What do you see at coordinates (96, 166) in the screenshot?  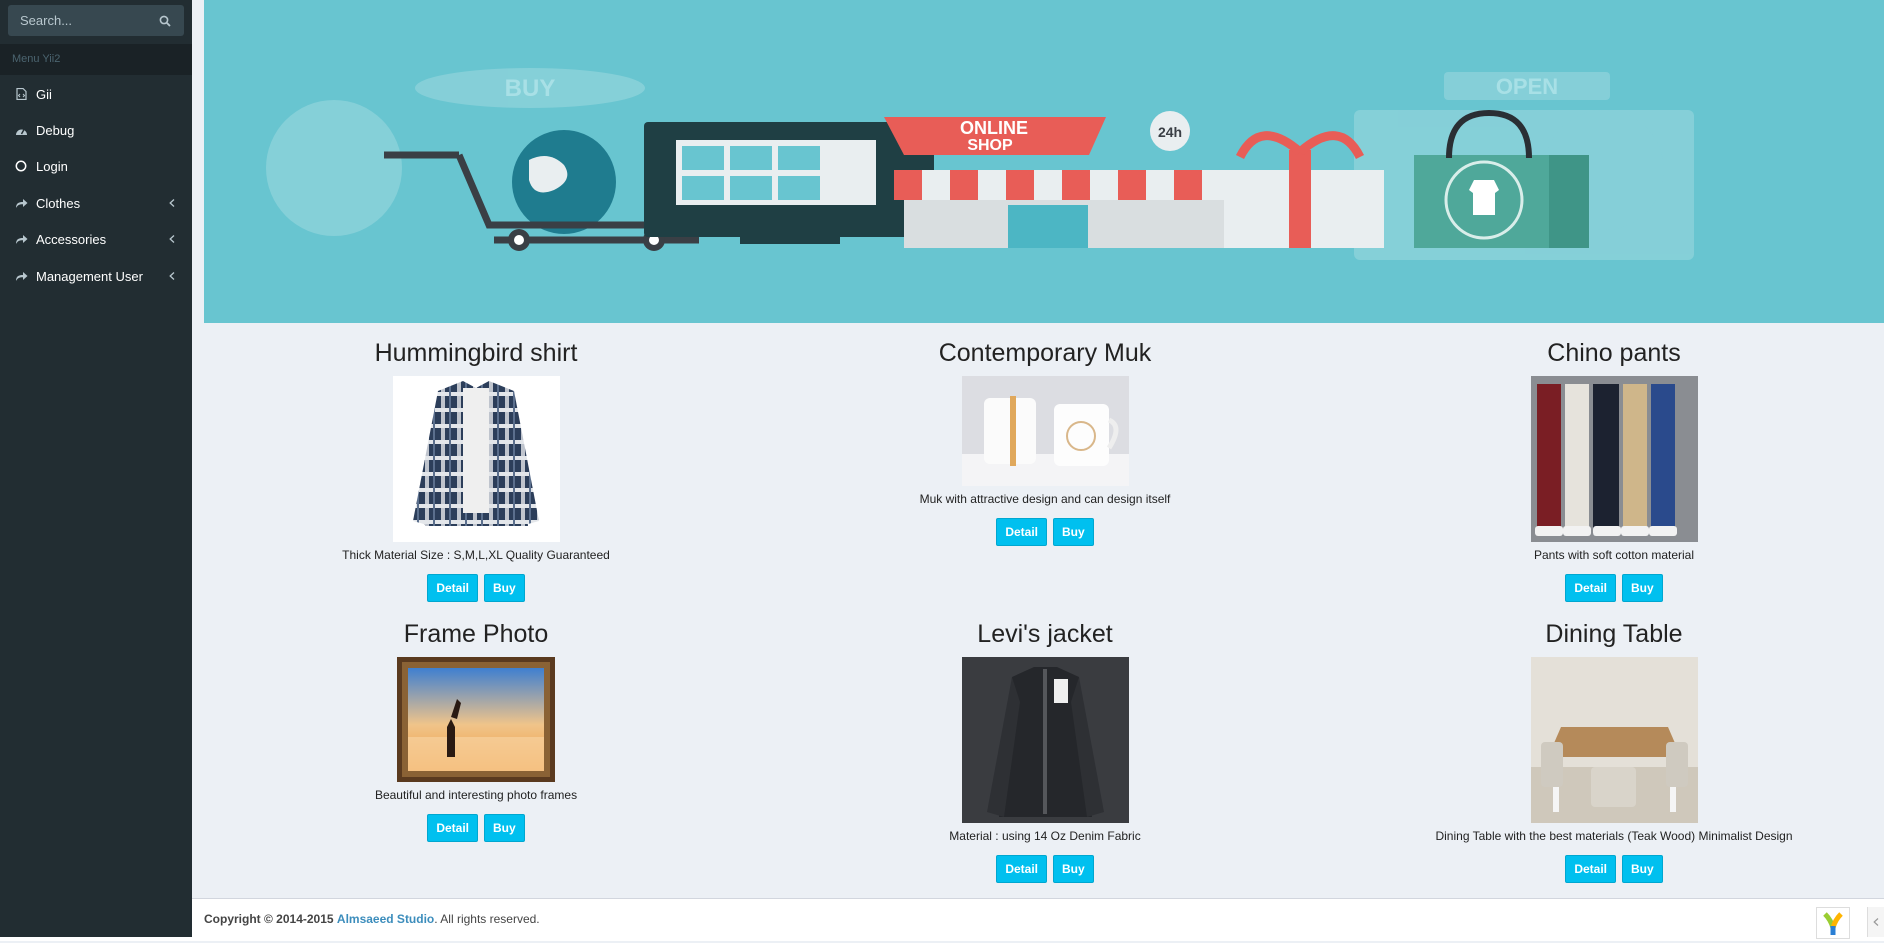 I see `sidebar-item-login: Login` at bounding box center [96, 166].